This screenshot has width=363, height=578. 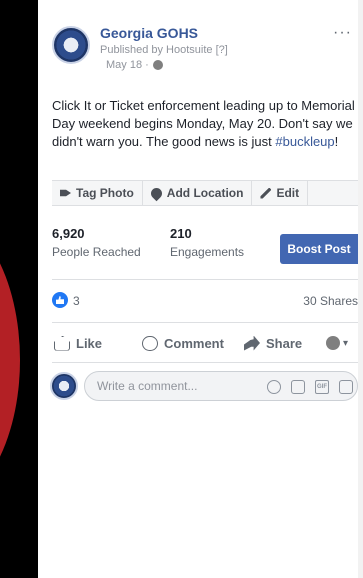 I want to click on commenter-avatar, so click(x=64, y=386).